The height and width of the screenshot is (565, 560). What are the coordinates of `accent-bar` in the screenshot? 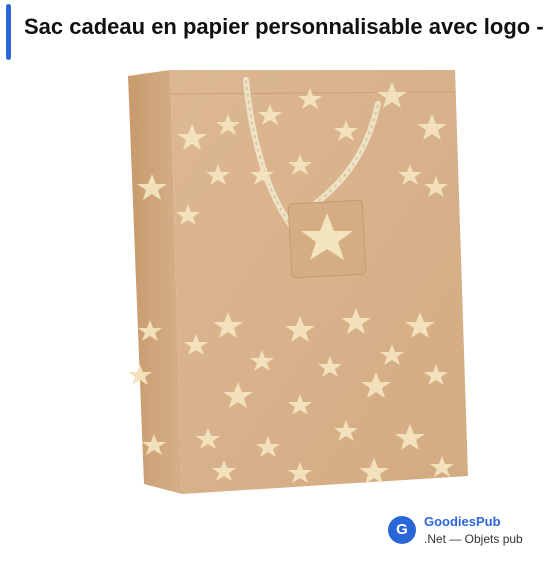 It's located at (8, 32).